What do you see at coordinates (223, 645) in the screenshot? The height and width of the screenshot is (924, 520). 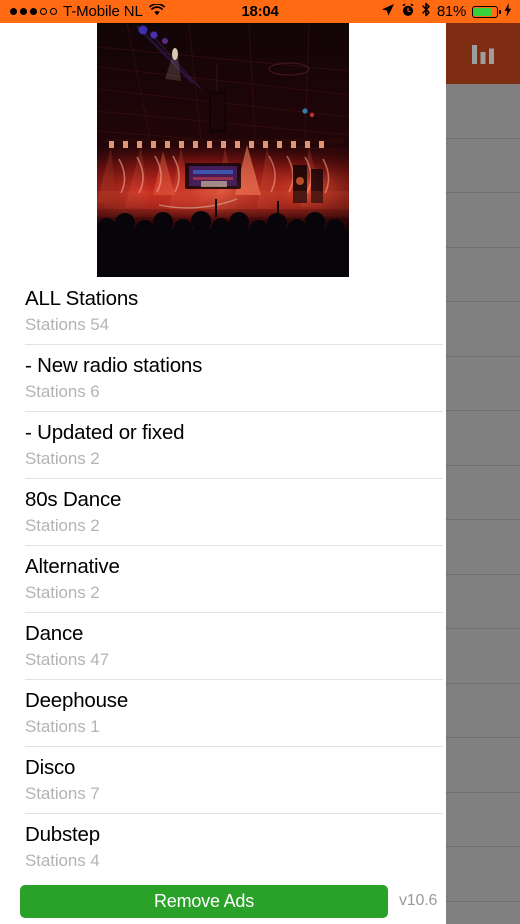 I see `list-item: Dance Stations 47` at bounding box center [223, 645].